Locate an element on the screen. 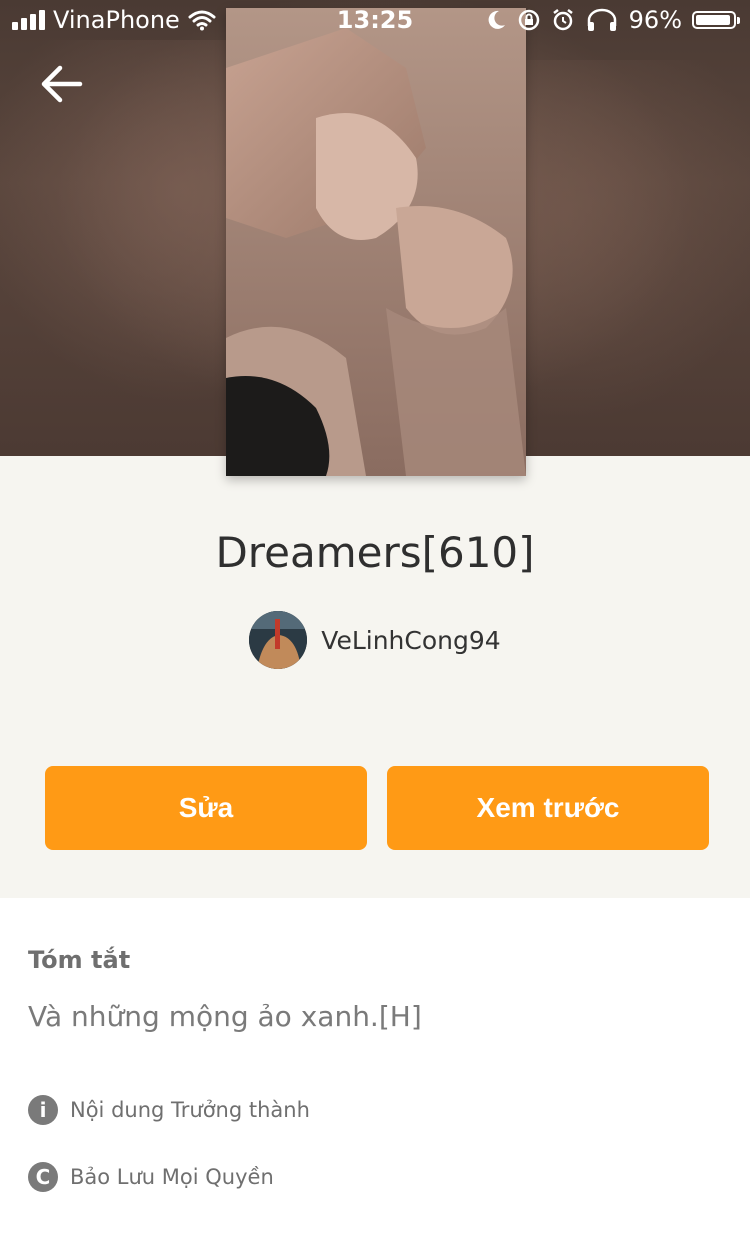 This screenshot has height=1238, width=750. status-right-icons: 96% is located at coordinates (612, 20).